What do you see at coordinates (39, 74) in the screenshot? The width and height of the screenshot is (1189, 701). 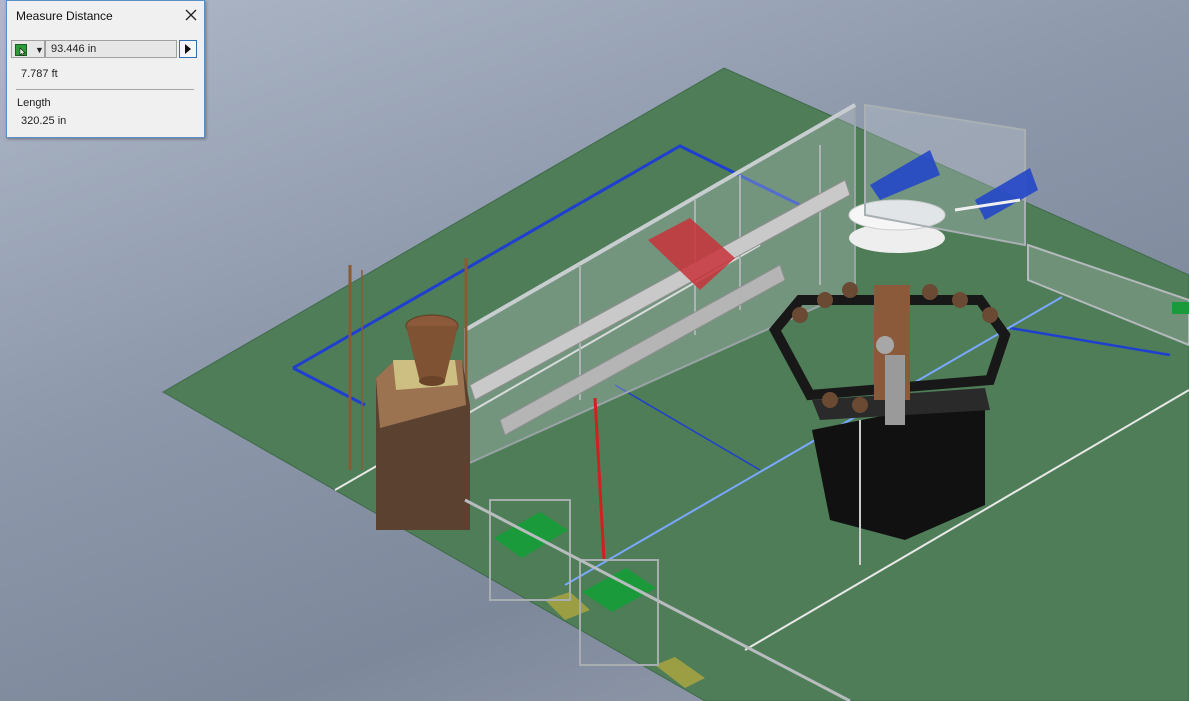 I see `alternate-units-value: 7.787 ft` at bounding box center [39, 74].